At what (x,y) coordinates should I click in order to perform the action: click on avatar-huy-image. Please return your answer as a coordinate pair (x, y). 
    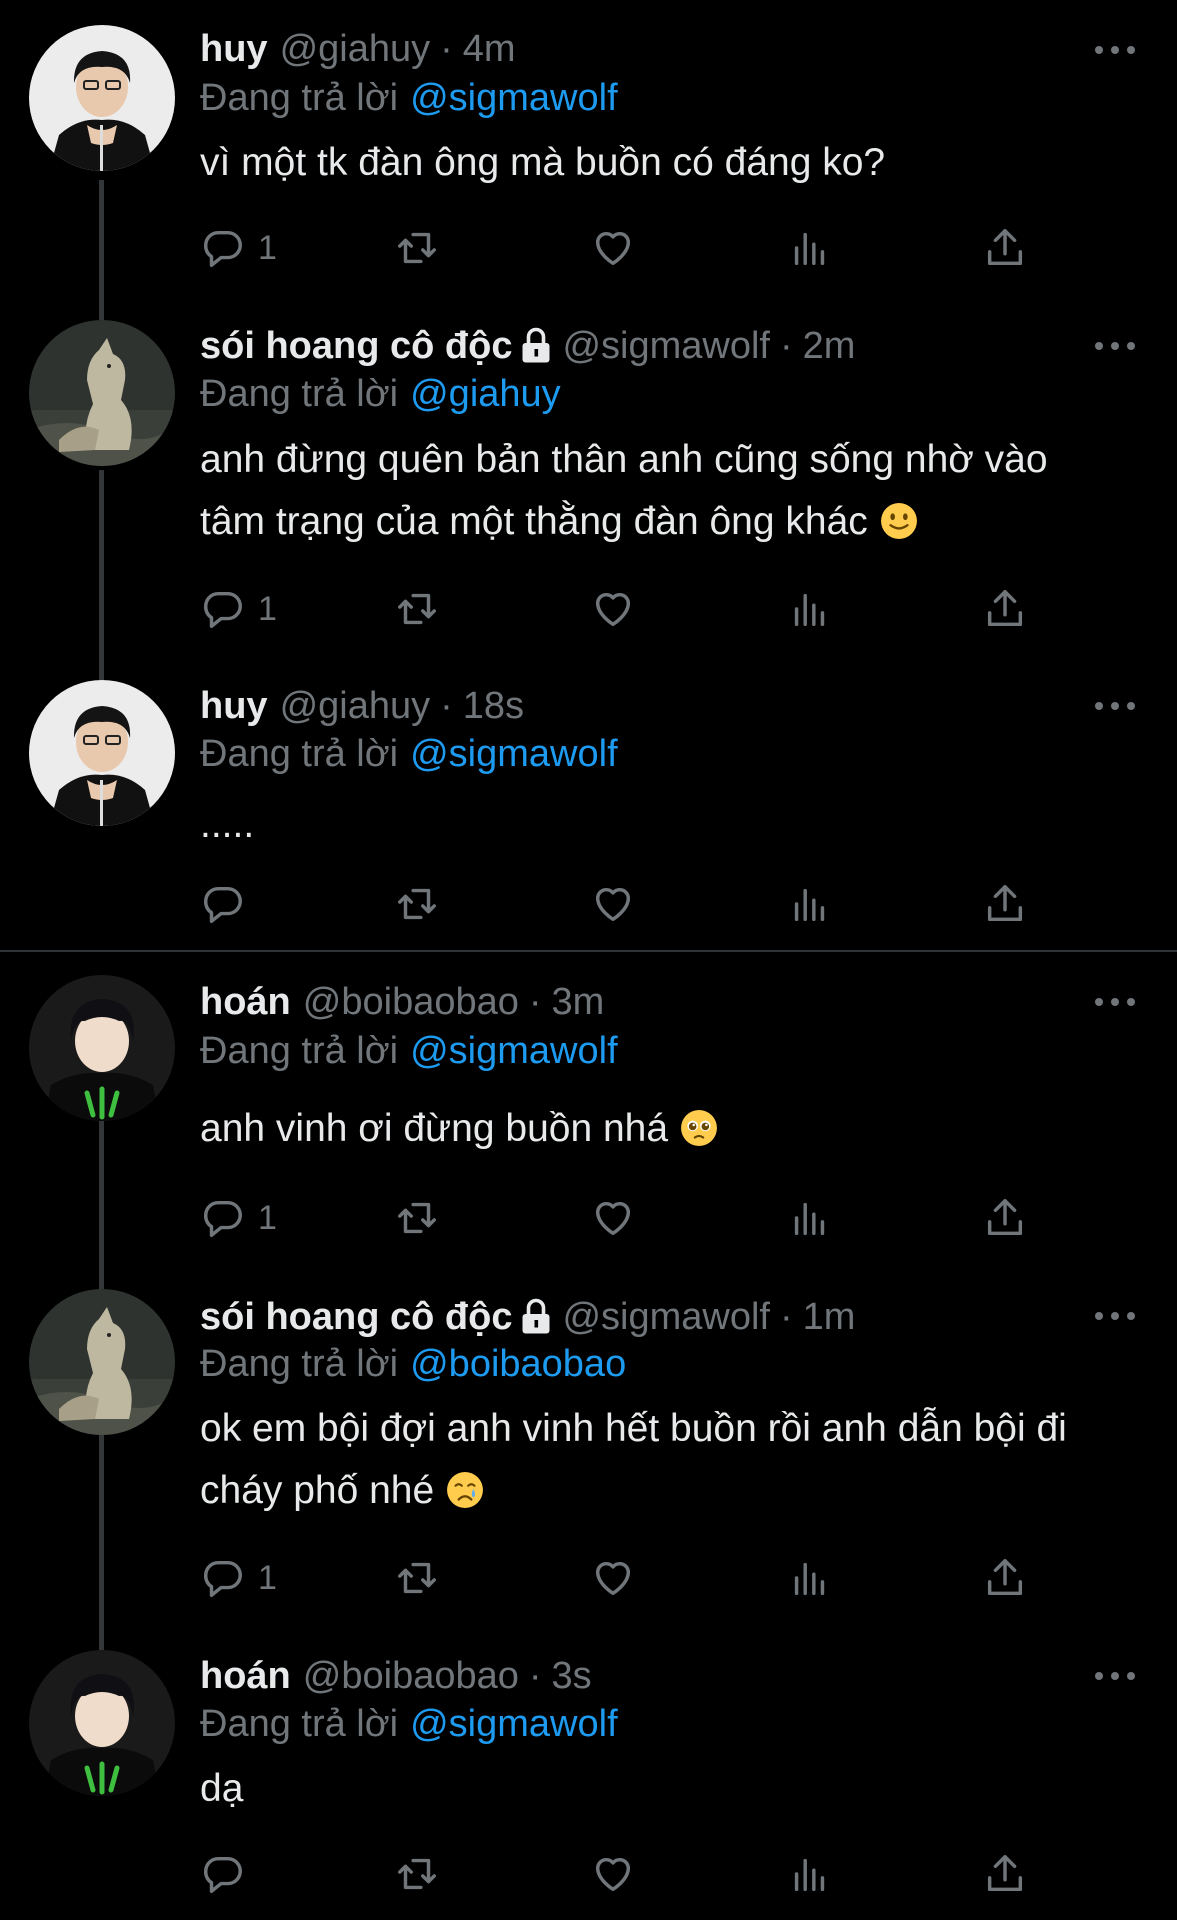
    Looking at the image, I should click on (102, 98).